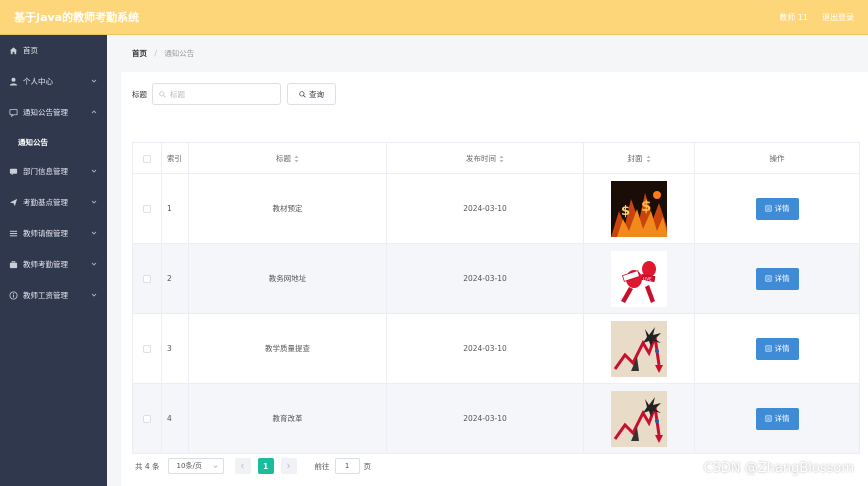 The height and width of the screenshot is (486, 868). Describe the element at coordinates (45, 171) in the screenshot. I see `sidebar-item-label: 部门信息管理` at that location.